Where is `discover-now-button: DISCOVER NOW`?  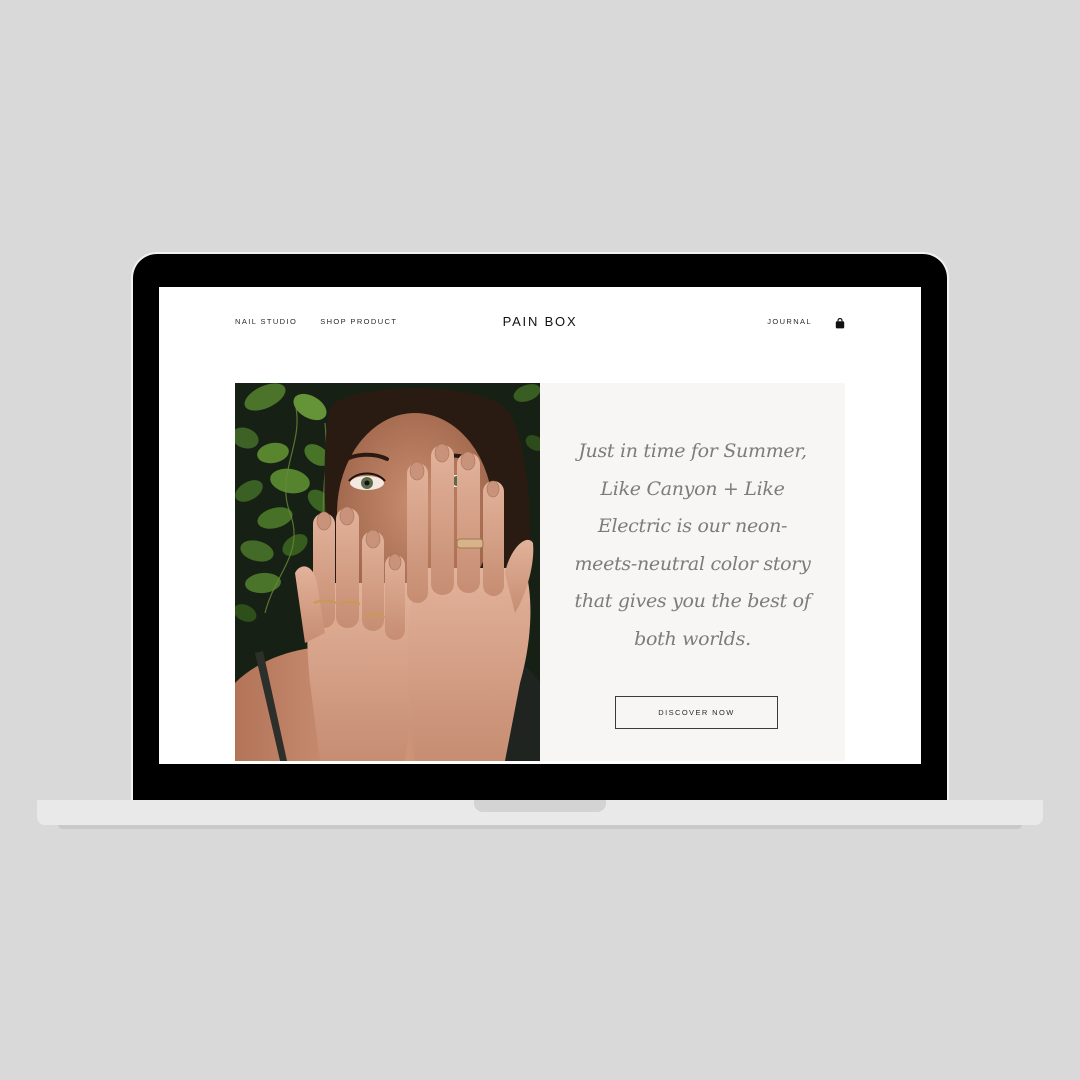 discover-now-button: DISCOVER NOW is located at coordinates (696, 712).